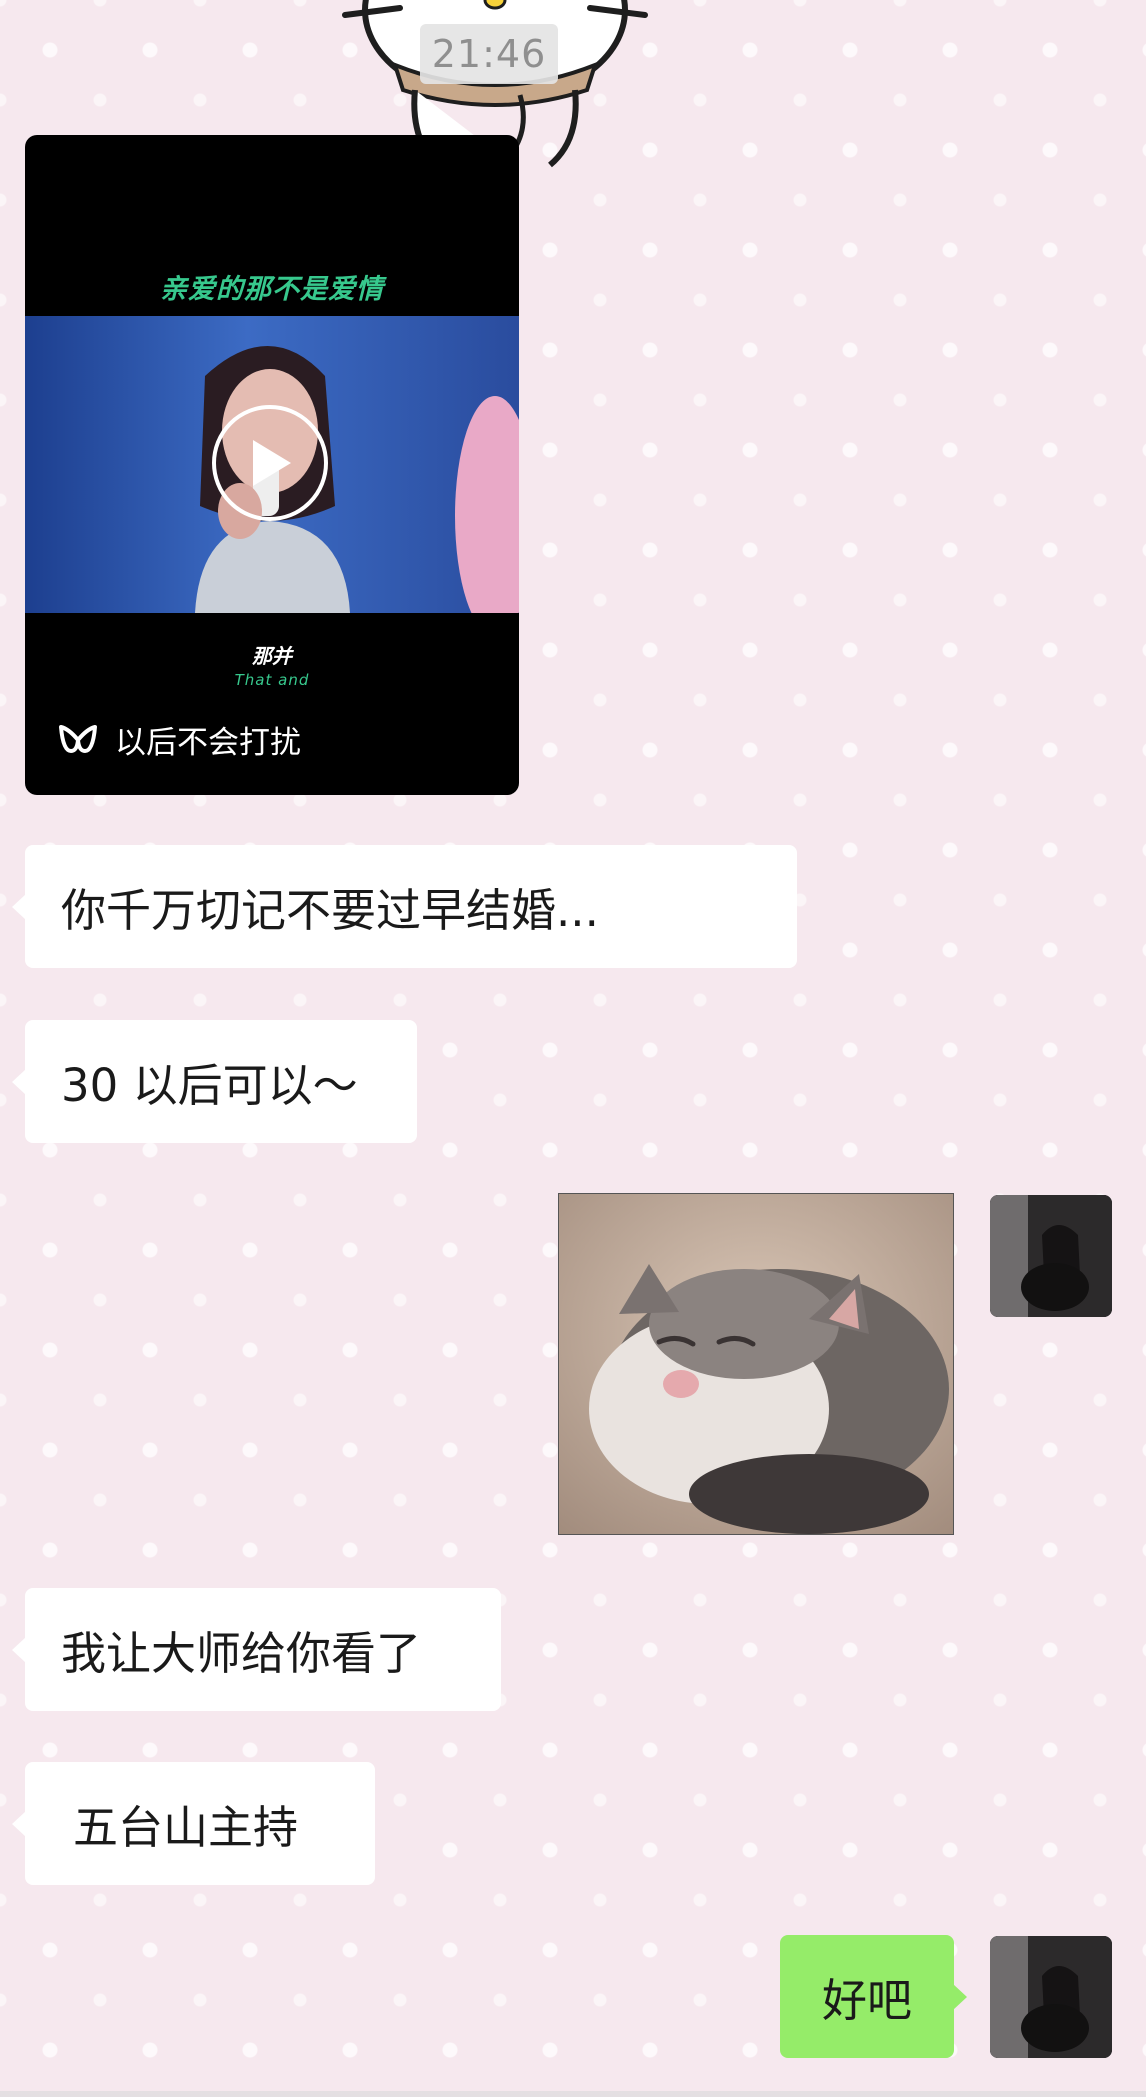 The image size is (1146, 2097). I want to click on sleeping-kitten-image, so click(756, 1364).